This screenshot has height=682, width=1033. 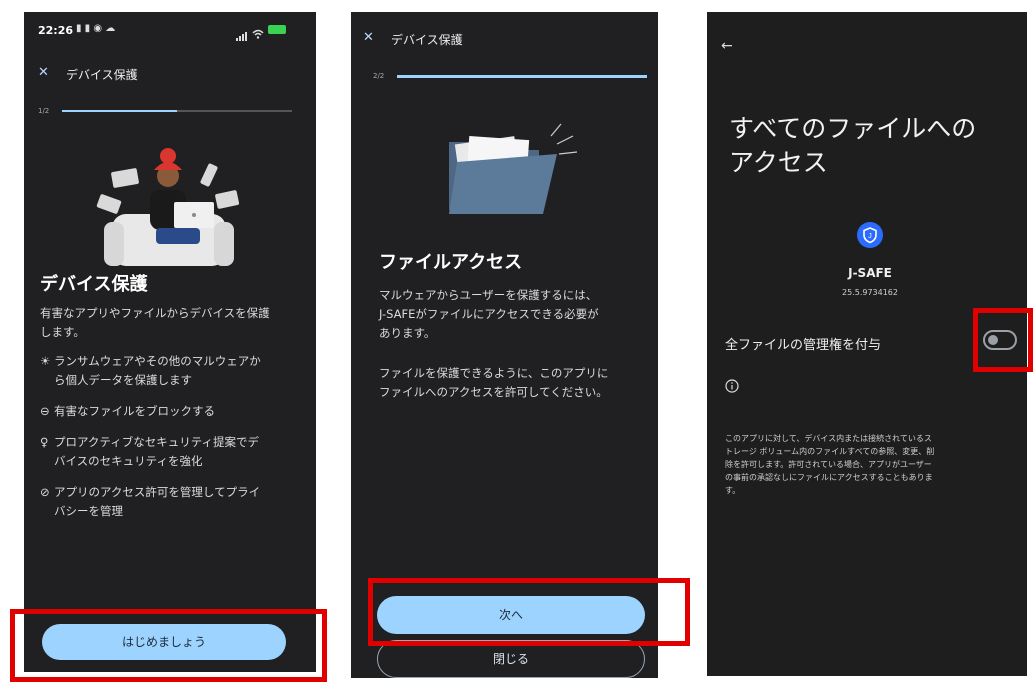 What do you see at coordinates (155, 313) in the screenshot?
I see `intro-line: 有害なアプリやファイルからデバイスを保護` at bounding box center [155, 313].